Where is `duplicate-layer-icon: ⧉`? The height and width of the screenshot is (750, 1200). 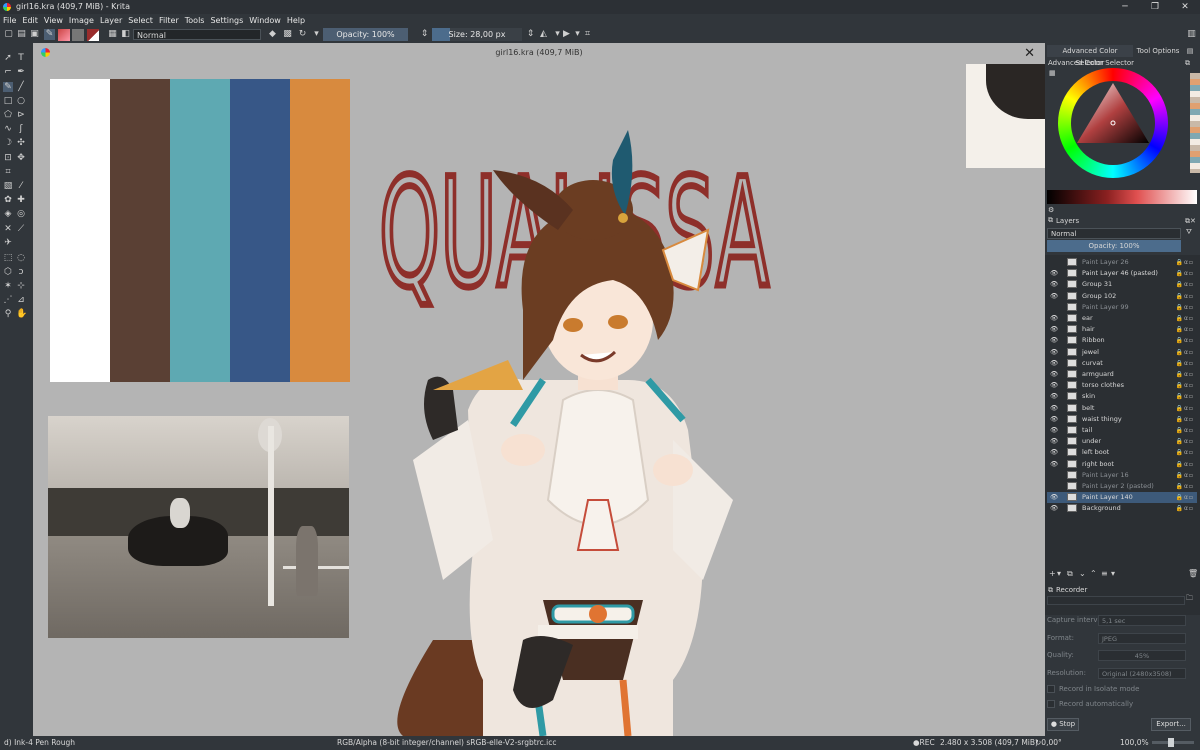
duplicate-layer-icon: ⧉ is located at coordinates (1070, 574).